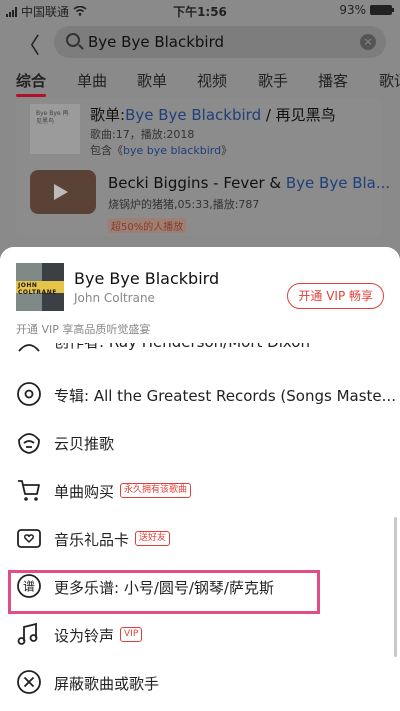  I want to click on tab-songs: 单曲, so click(92, 80).